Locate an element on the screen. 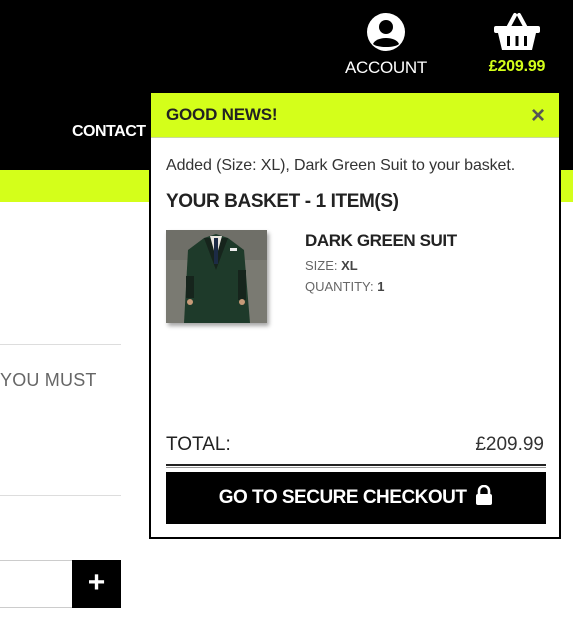  popup-header: GOOD NEWS! × is located at coordinates (355, 115).